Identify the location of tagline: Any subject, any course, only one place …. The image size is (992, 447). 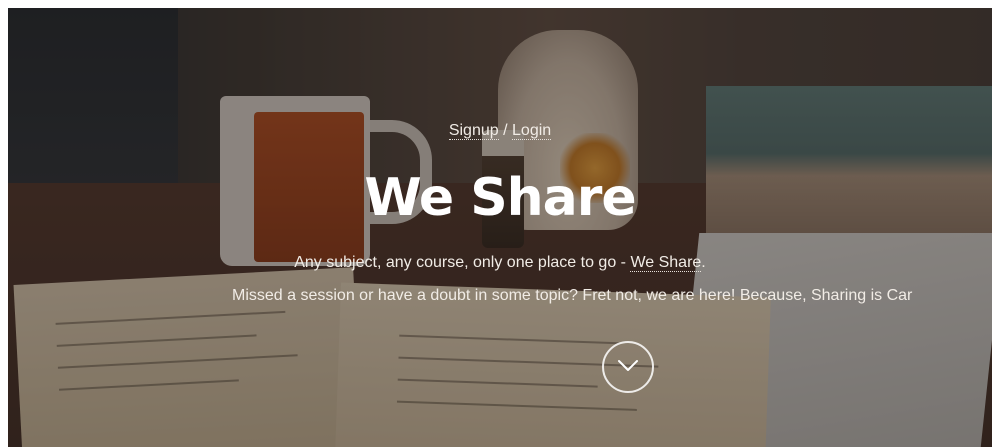
(500, 263).